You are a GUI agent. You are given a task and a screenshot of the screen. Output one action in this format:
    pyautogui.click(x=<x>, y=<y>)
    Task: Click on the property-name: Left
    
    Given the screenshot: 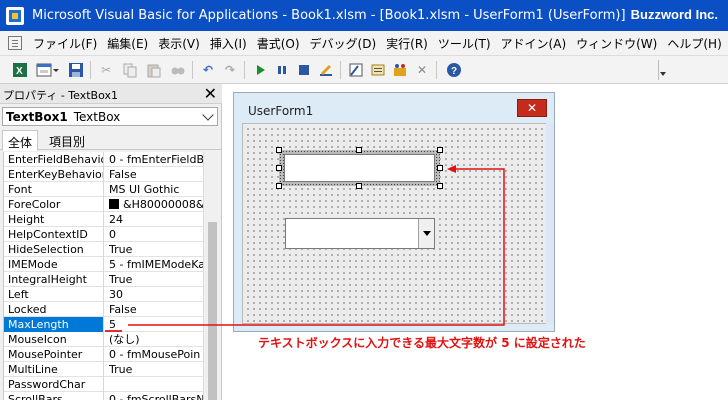 What is the action you would take?
    pyautogui.click(x=54, y=294)
    